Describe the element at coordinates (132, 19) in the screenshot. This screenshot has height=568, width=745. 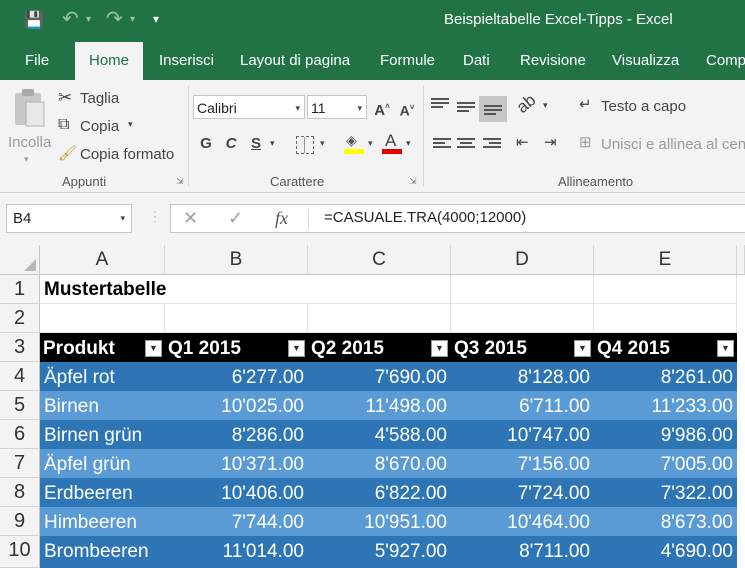
I see `redo-dropdown-icon: ▾` at that location.